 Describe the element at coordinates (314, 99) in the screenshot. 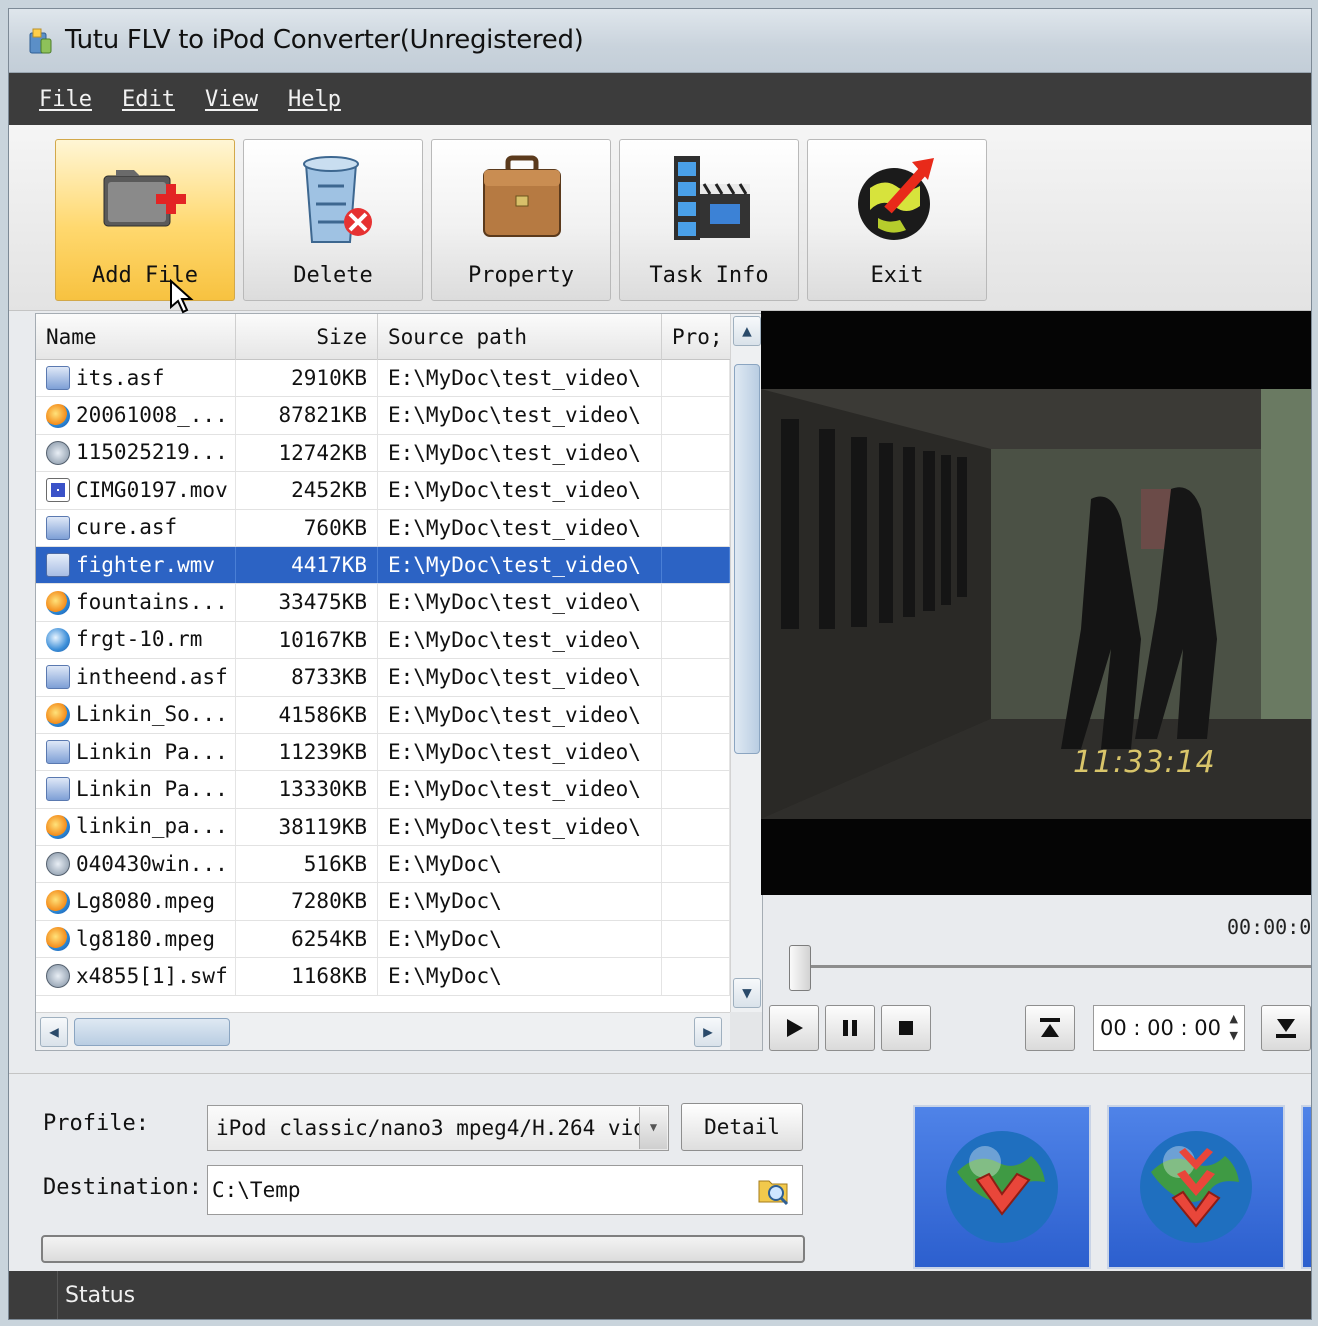

I see `menu-help: Help` at that location.